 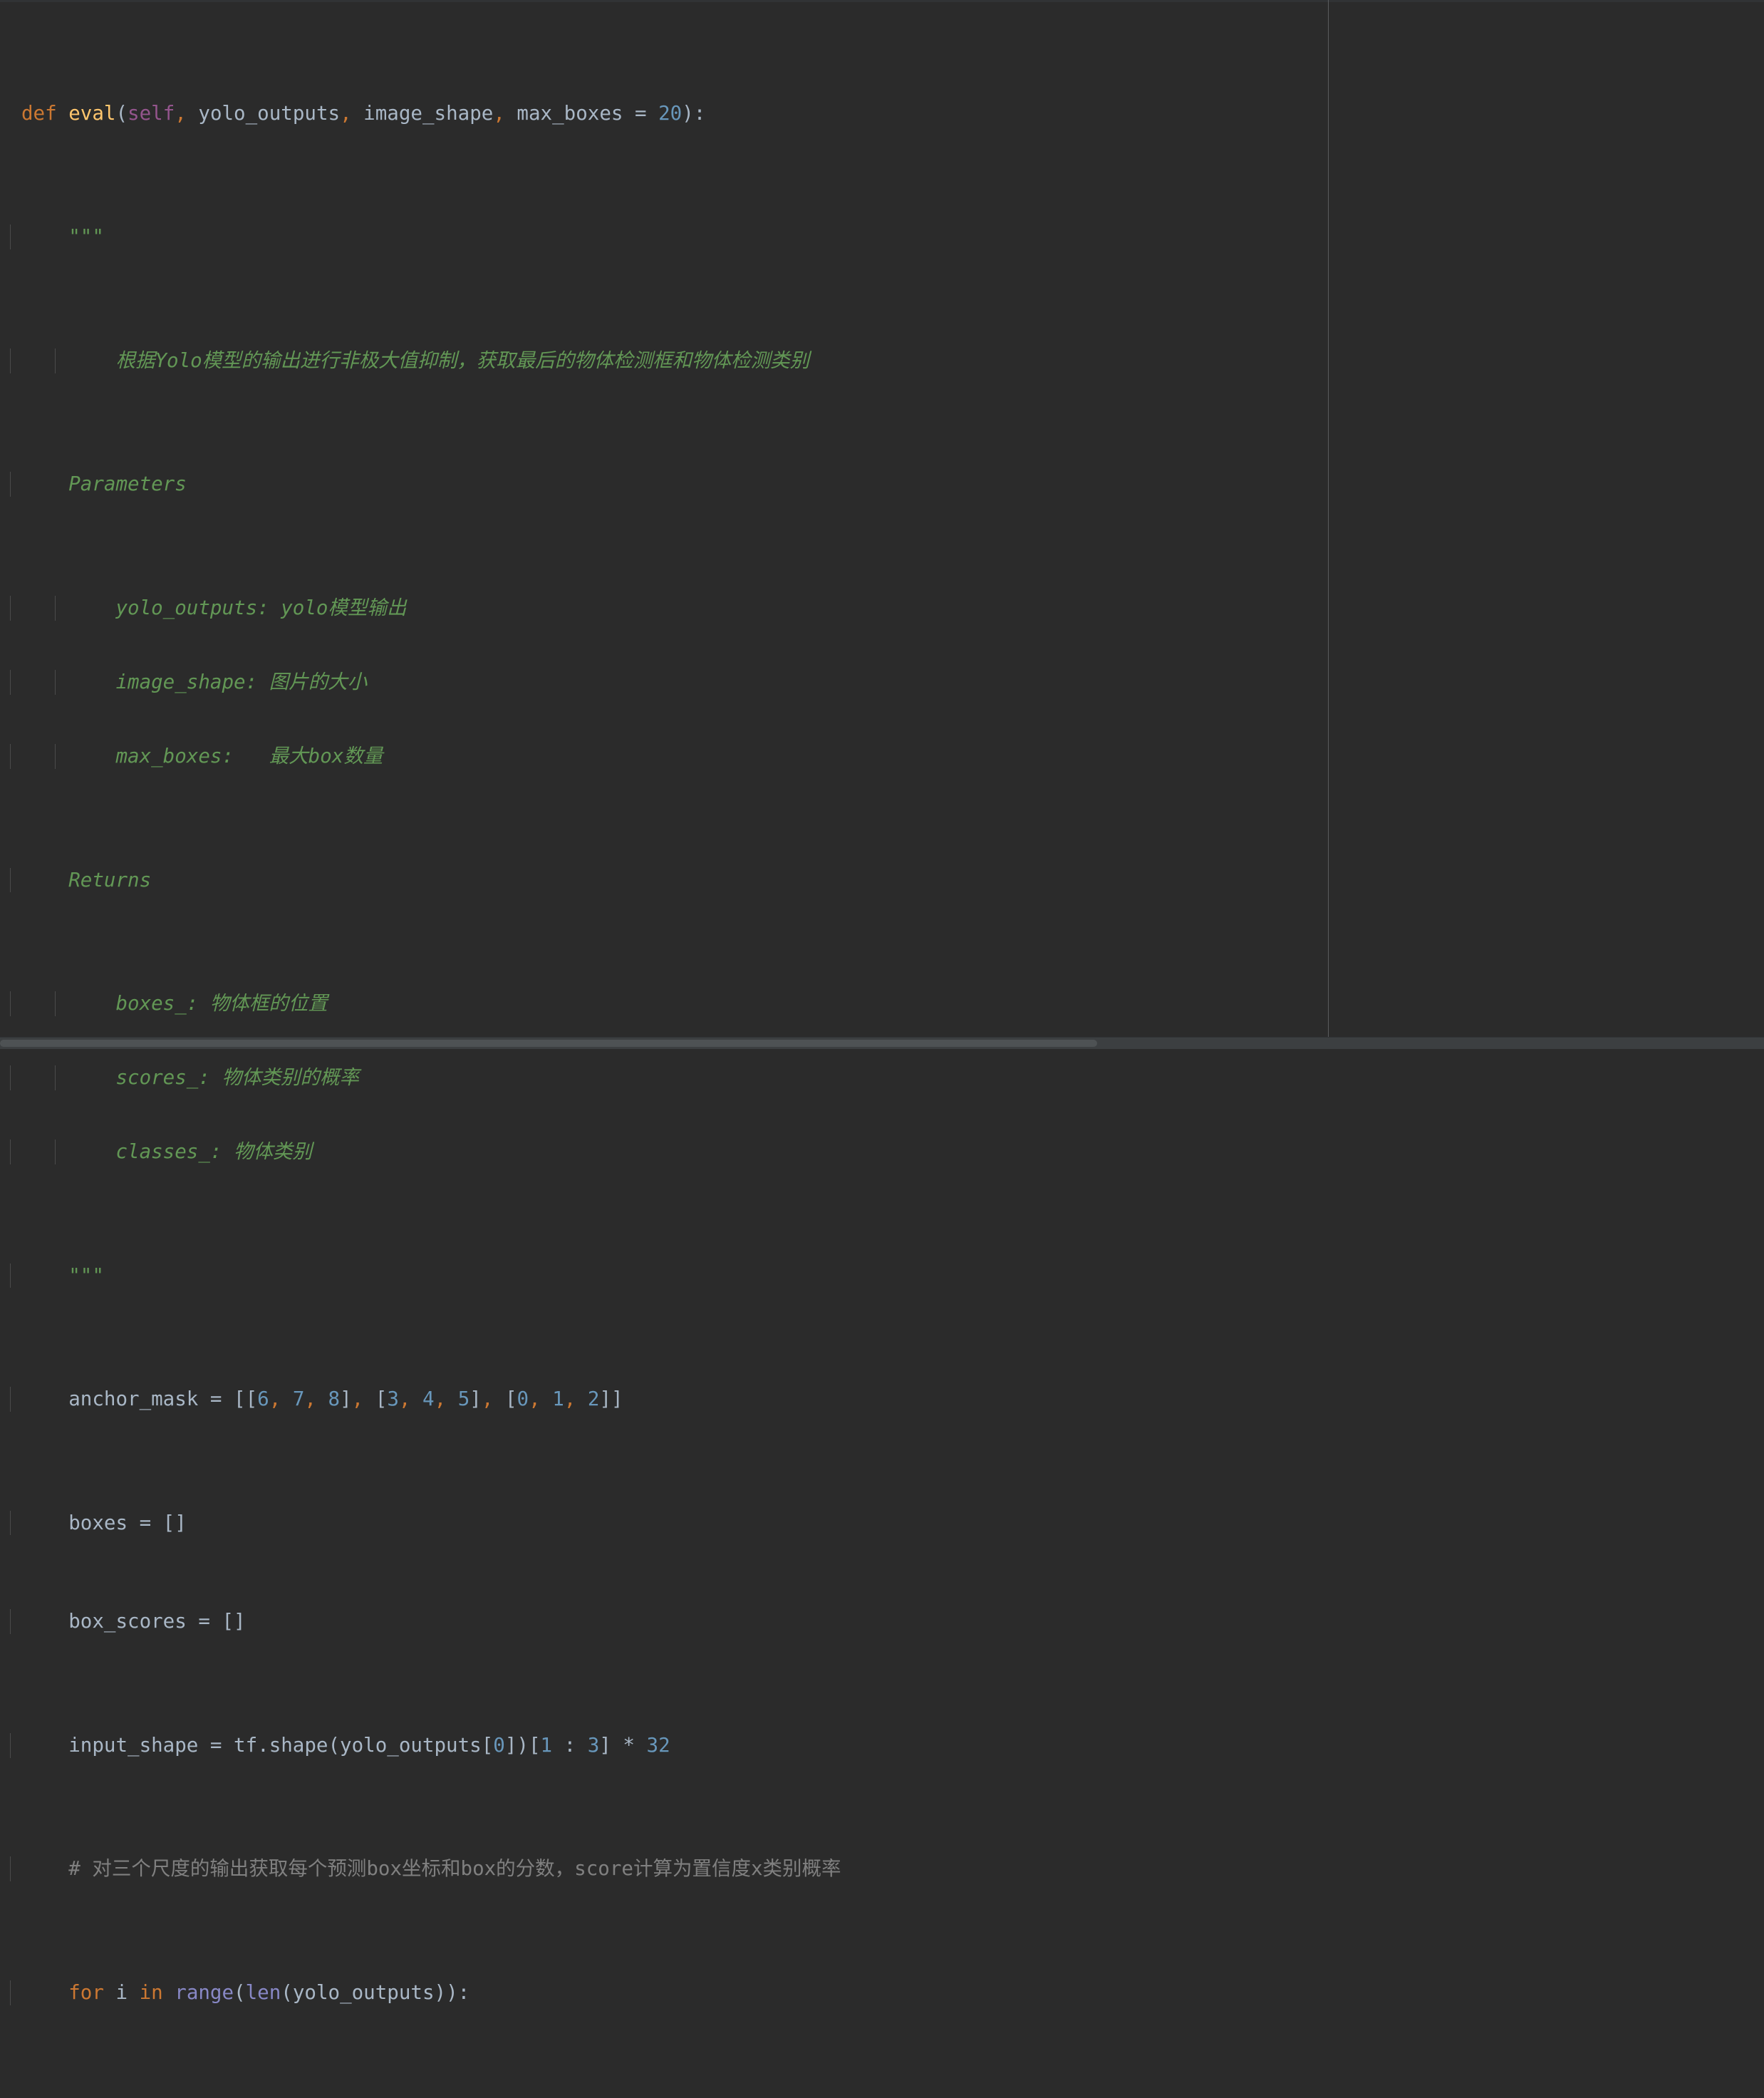 What do you see at coordinates (127, 1522) in the screenshot?
I see `statement: boxes = []` at bounding box center [127, 1522].